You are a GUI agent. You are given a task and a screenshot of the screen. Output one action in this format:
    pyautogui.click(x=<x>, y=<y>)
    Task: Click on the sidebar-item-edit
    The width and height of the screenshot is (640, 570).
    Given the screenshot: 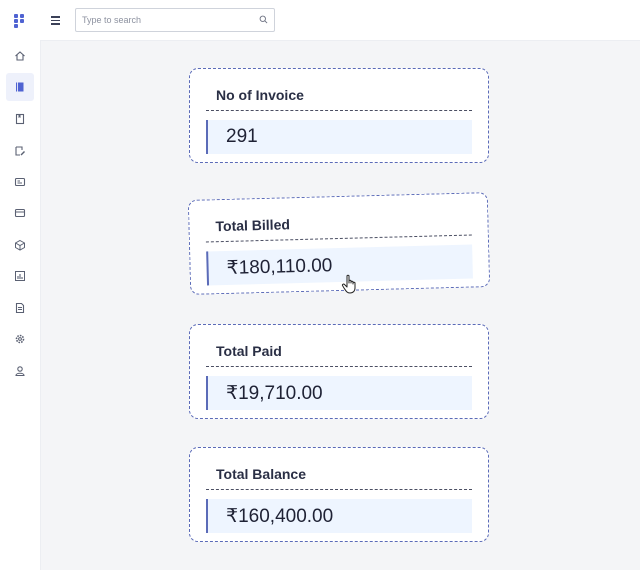 What is the action you would take?
    pyautogui.click(x=20, y=151)
    